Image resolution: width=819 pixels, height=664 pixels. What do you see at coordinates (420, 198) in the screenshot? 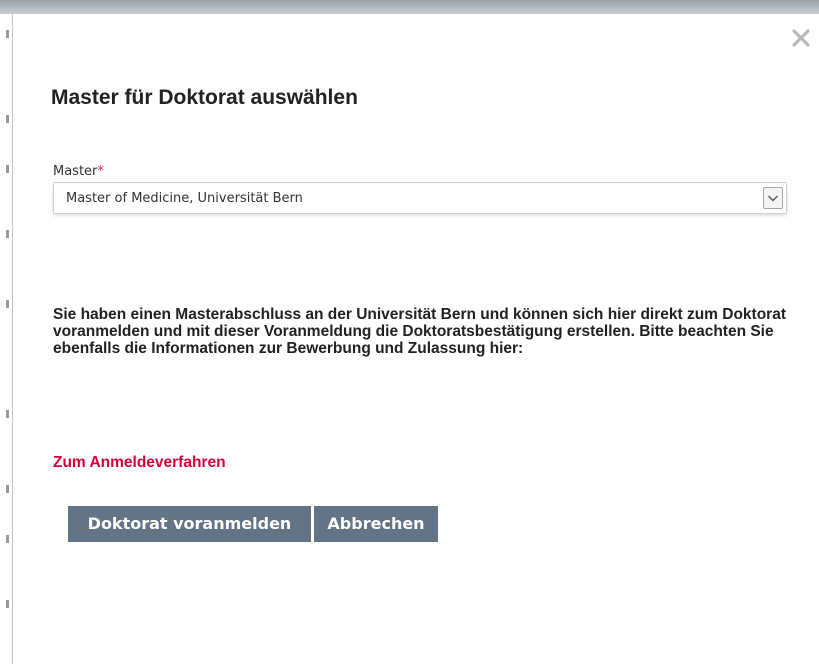
I see `master-select: Master of Medicine, Universität Bern` at bounding box center [420, 198].